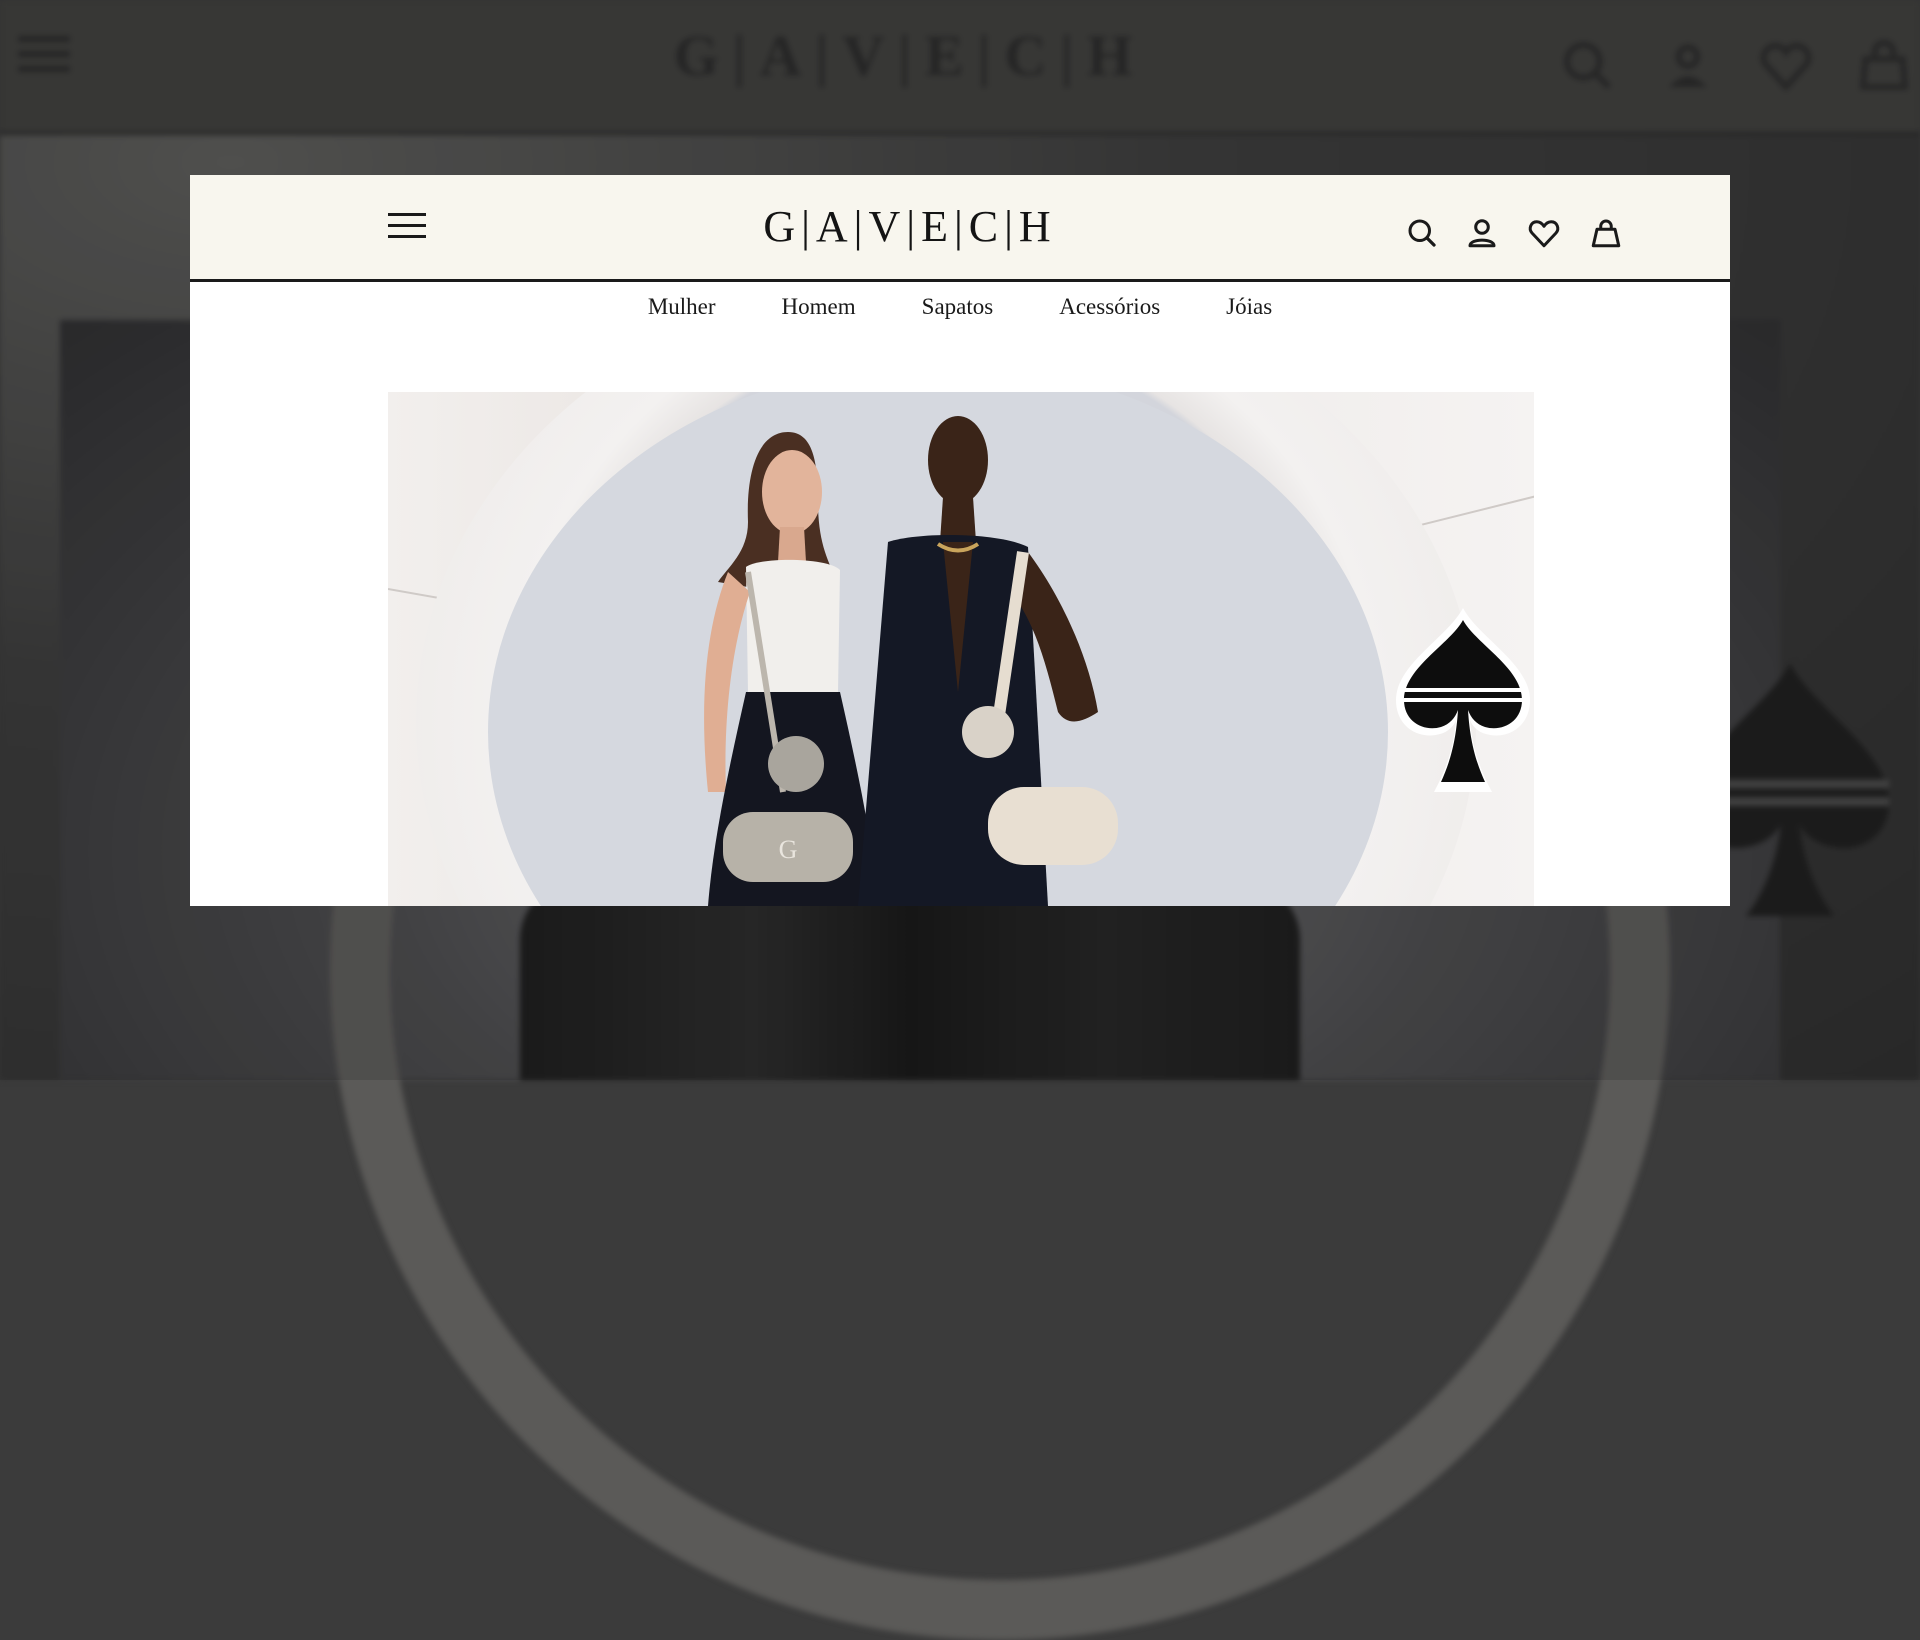 This screenshot has width=1920, height=1640. What do you see at coordinates (1422, 233) in the screenshot?
I see `search-icon` at bounding box center [1422, 233].